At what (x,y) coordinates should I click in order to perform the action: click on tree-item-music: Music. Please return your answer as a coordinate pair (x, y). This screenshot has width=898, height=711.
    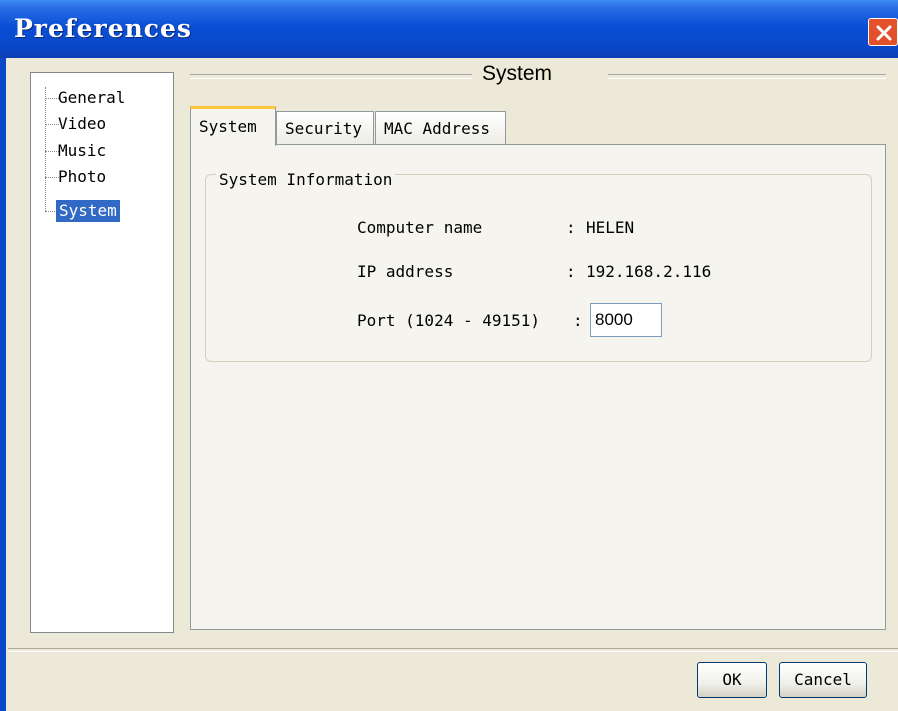
    Looking at the image, I should click on (82, 151).